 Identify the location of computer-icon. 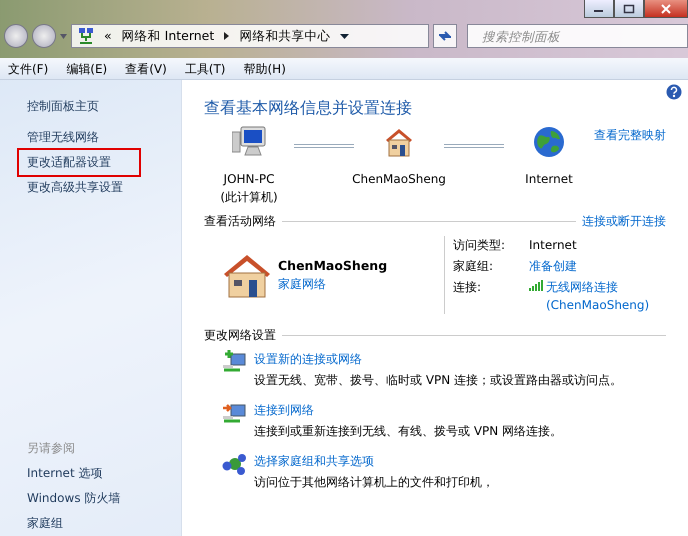
(249, 142).